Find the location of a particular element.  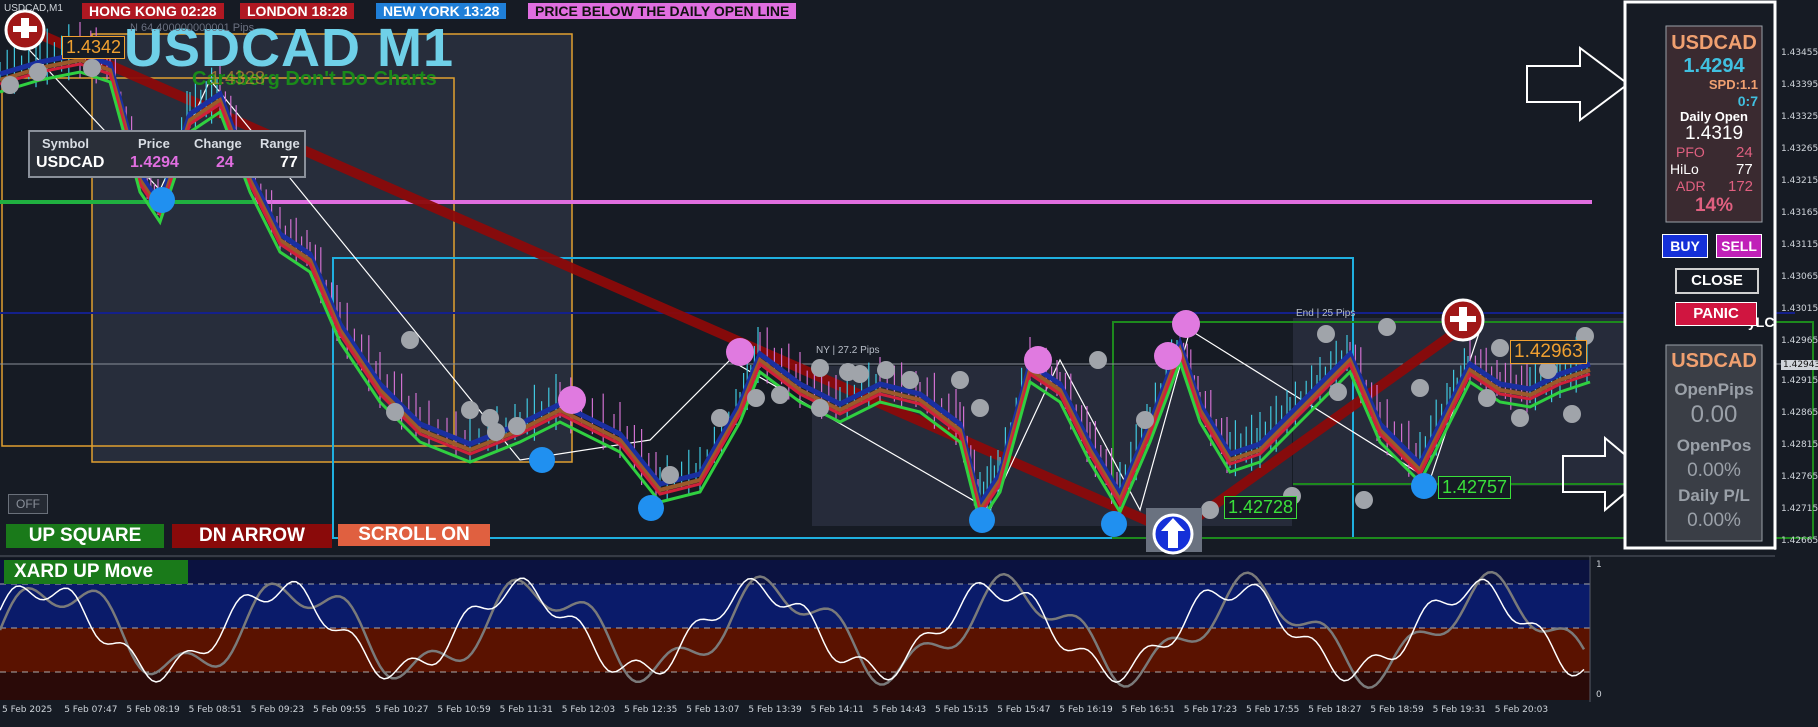

table-cell-price: 1.4294 is located at coordinates (154, 162).